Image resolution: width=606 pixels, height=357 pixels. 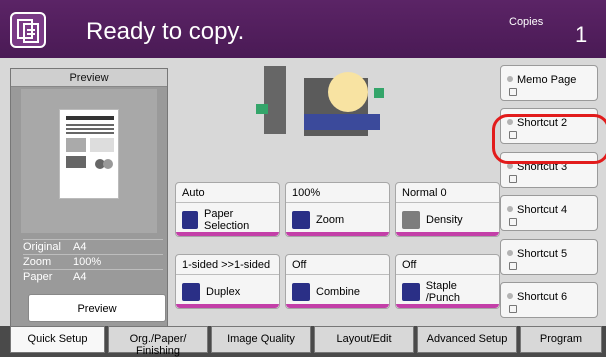 What do you see at coordinates (80, 247) in the screenshot?
I see `info-value-original: A4` at bounding box center [80, 247].